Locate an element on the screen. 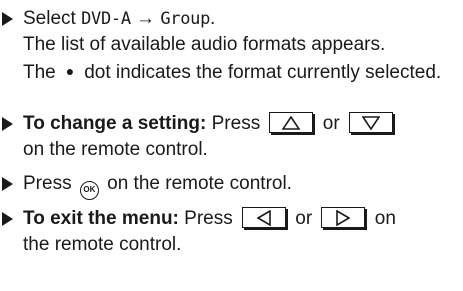 This screenshot has width=463, height=291. step-text-on: on is located at coordinates (382, 218).